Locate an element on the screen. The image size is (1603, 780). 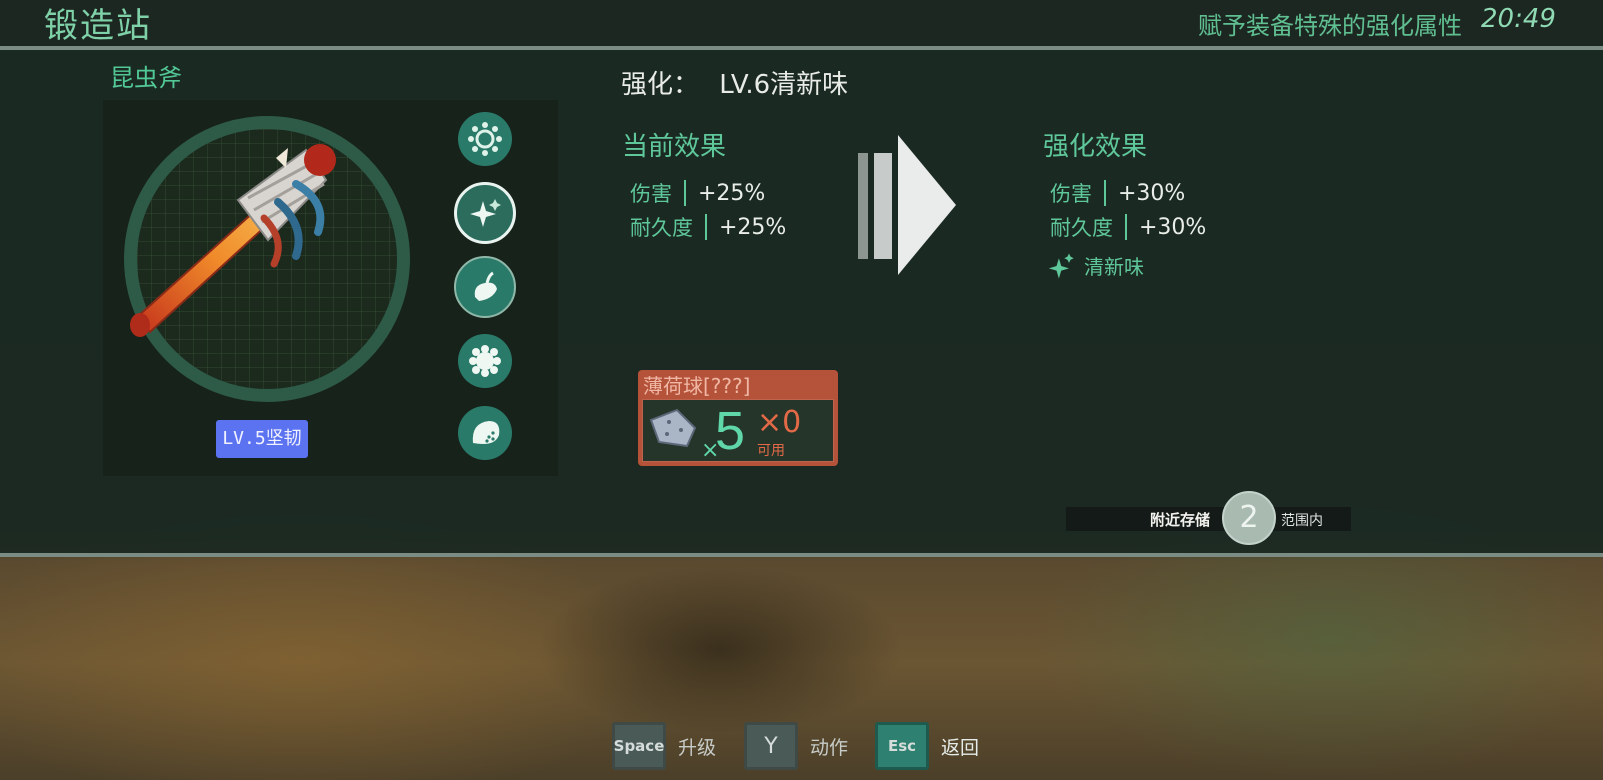
material-count-box: × 5 ×0 可用 is located at coordinates (738, 431).